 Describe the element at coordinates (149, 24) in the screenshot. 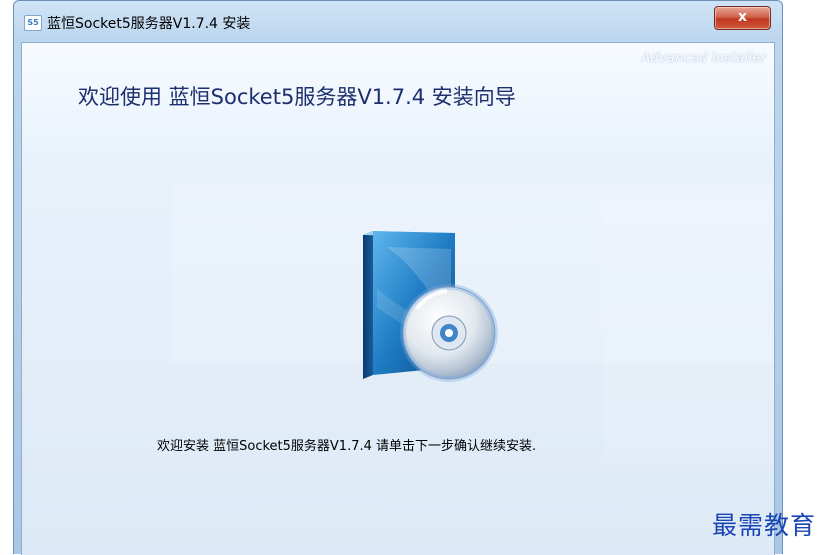

I see `window-title: 蓝恒Socket5服务器V1.7.4 安装` at that location.